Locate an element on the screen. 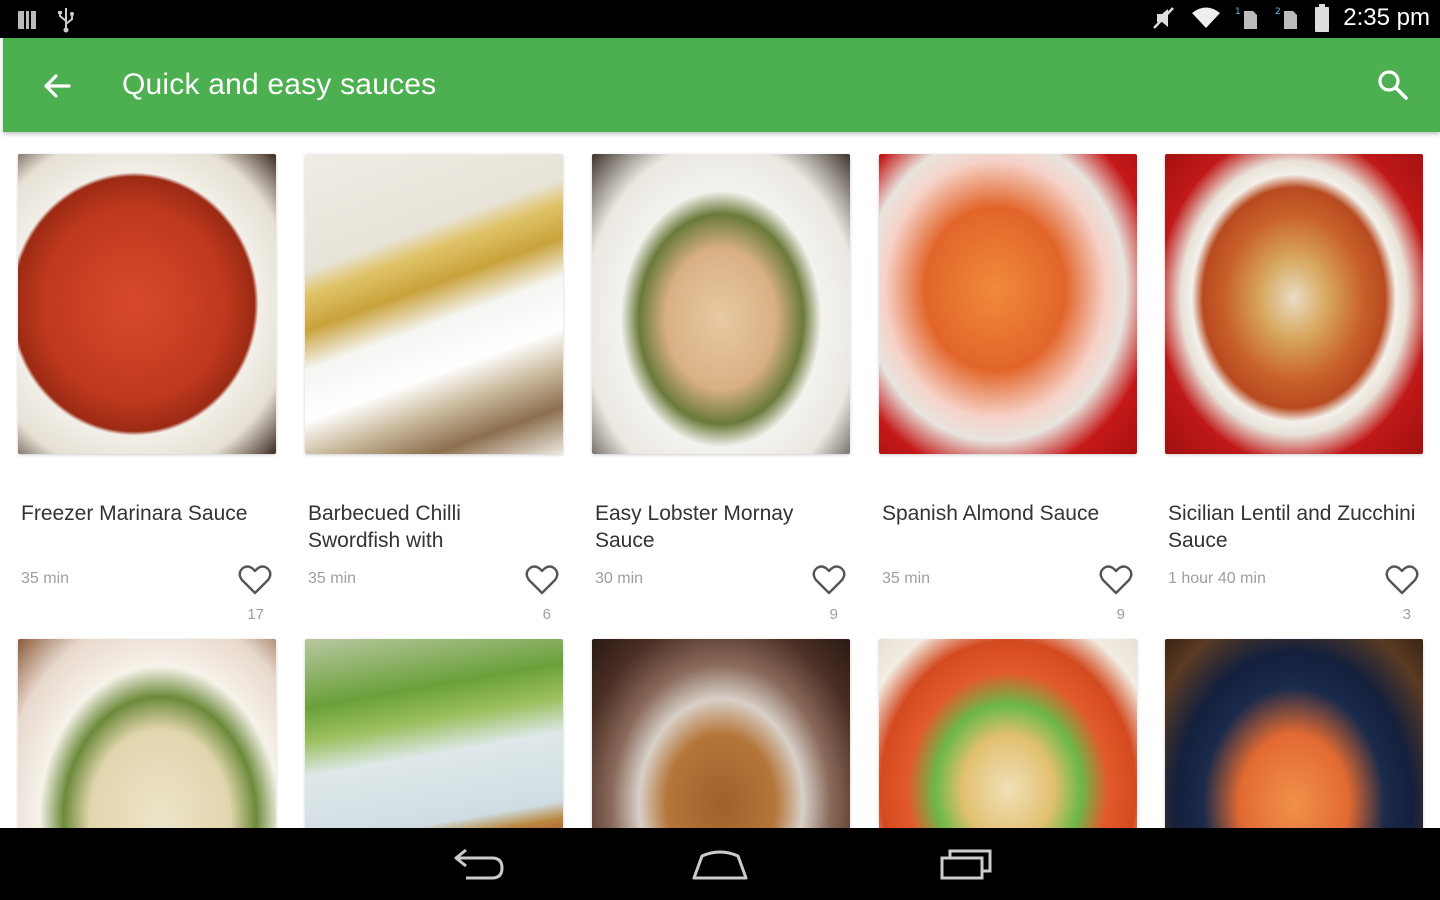  clock: 2:35 pm is located at coordinates (1386, 17).